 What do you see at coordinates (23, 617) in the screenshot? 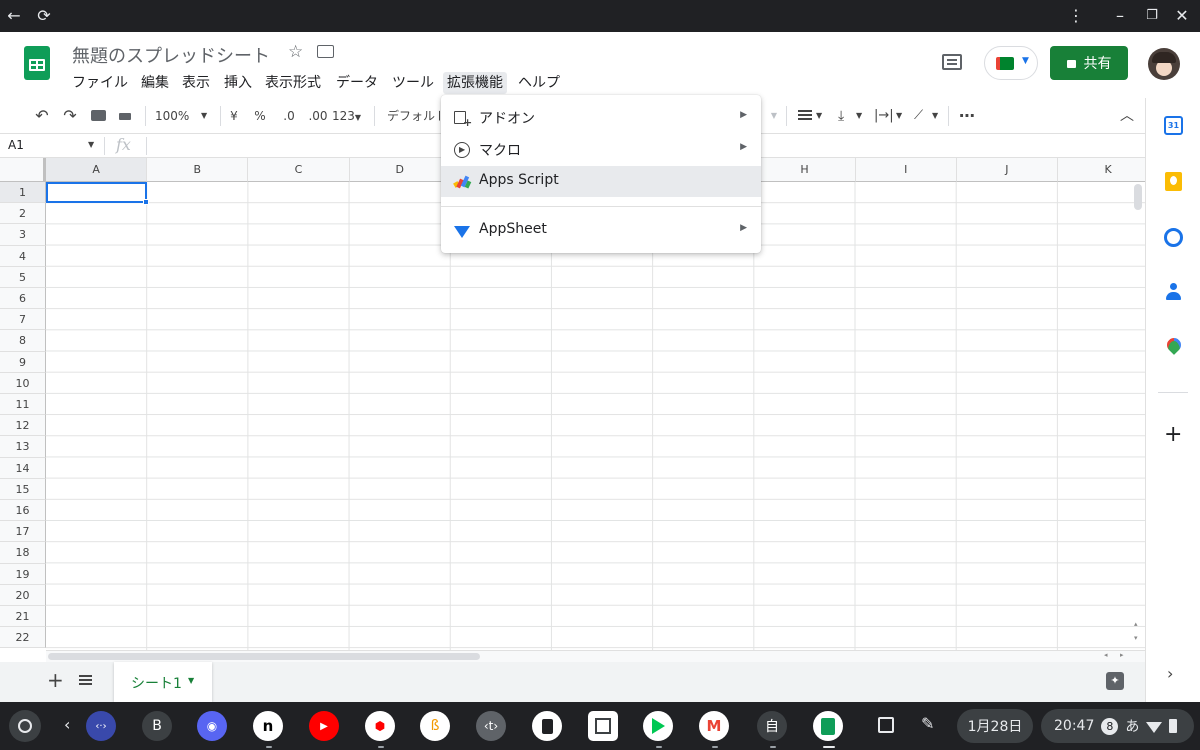
I see `row-header-21: 21` at bounding box center [23, 617].